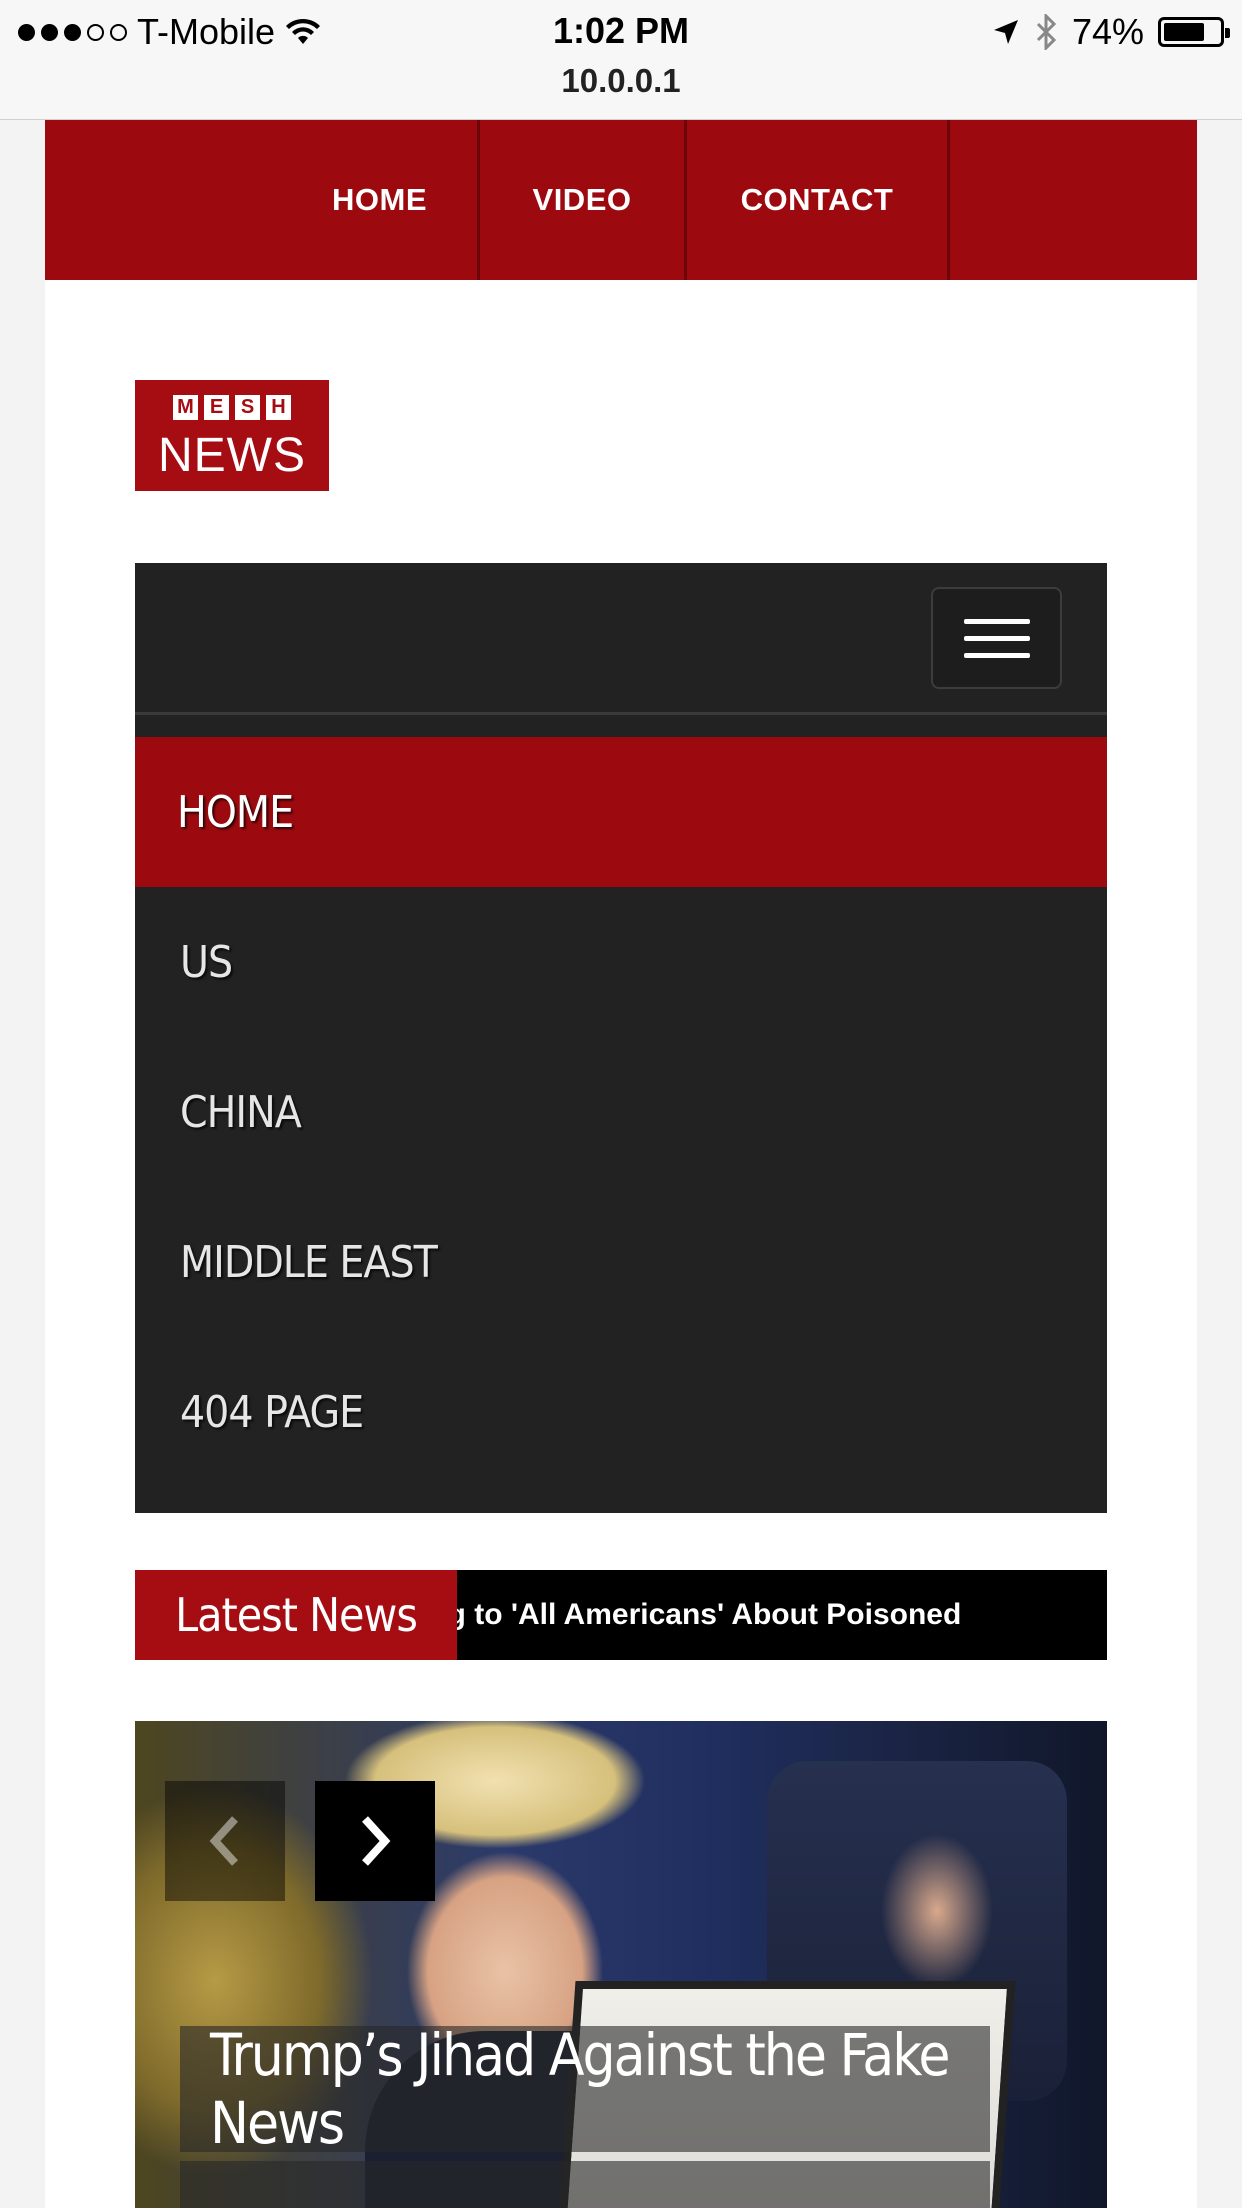 The width and height of the screenshot is (1242, 2208). What do you see at coordinates (621, 1262) in the screenshot?
I see `menu-item-middle-east: MIDDLE EAST` at bounding box center [621, 1262].